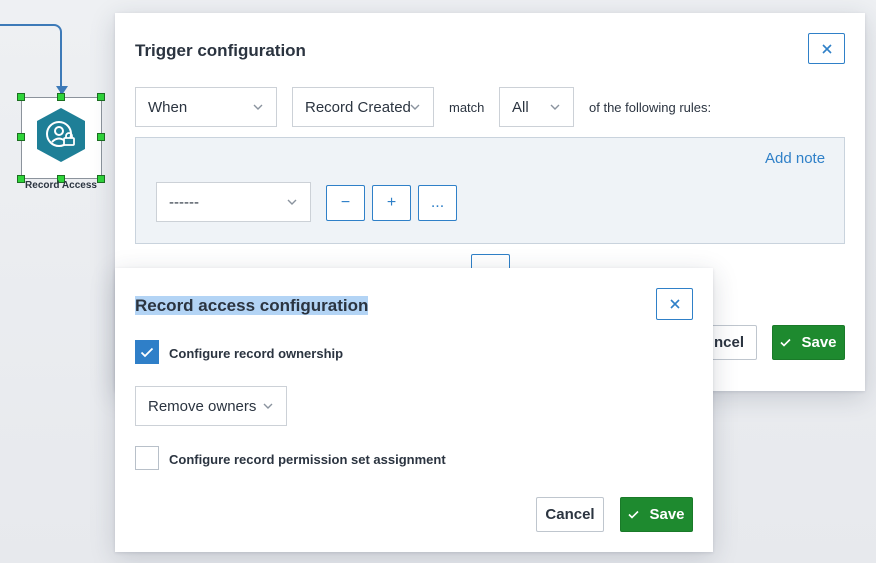 This screenshot has height=563, width=876. What do you see at coordinates (256, 353) in the screenshot?
I see `ownership-label: Configure record ownership` at bounding box center [256, 353].